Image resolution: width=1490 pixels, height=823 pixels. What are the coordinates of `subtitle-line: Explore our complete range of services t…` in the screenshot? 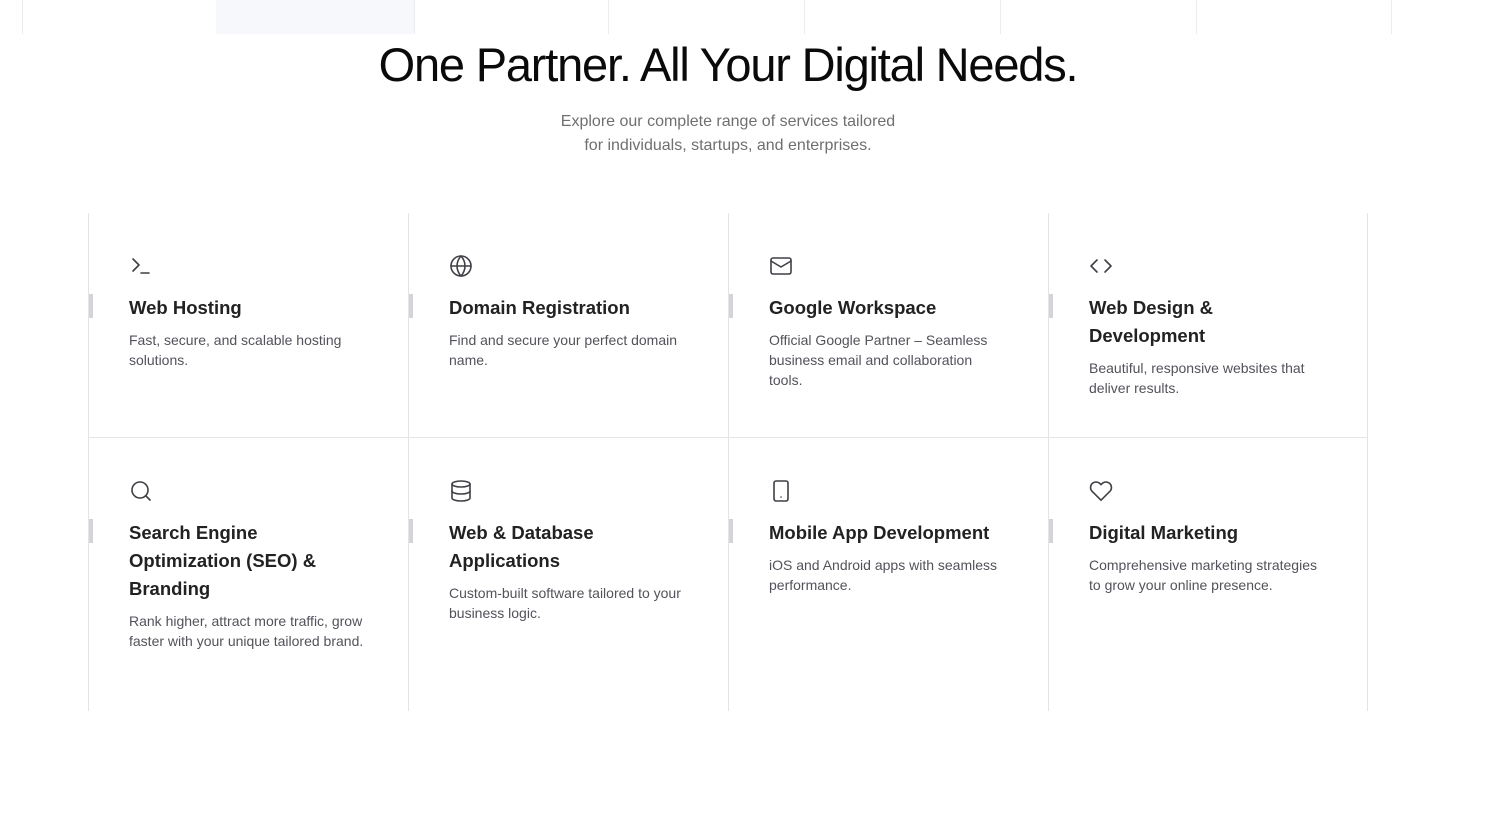 It's located at (728, 121).